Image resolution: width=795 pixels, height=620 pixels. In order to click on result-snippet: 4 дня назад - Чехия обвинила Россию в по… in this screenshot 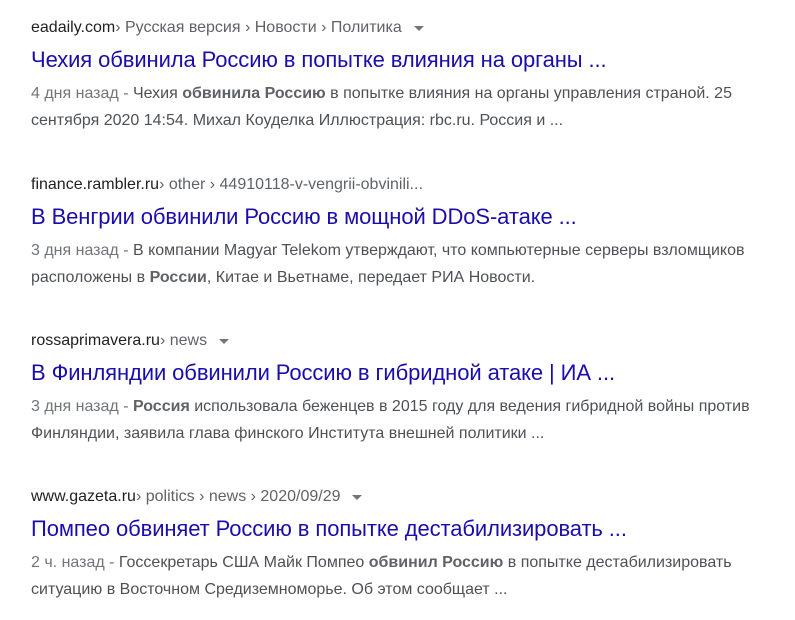, I will do `click(408, 107)`.